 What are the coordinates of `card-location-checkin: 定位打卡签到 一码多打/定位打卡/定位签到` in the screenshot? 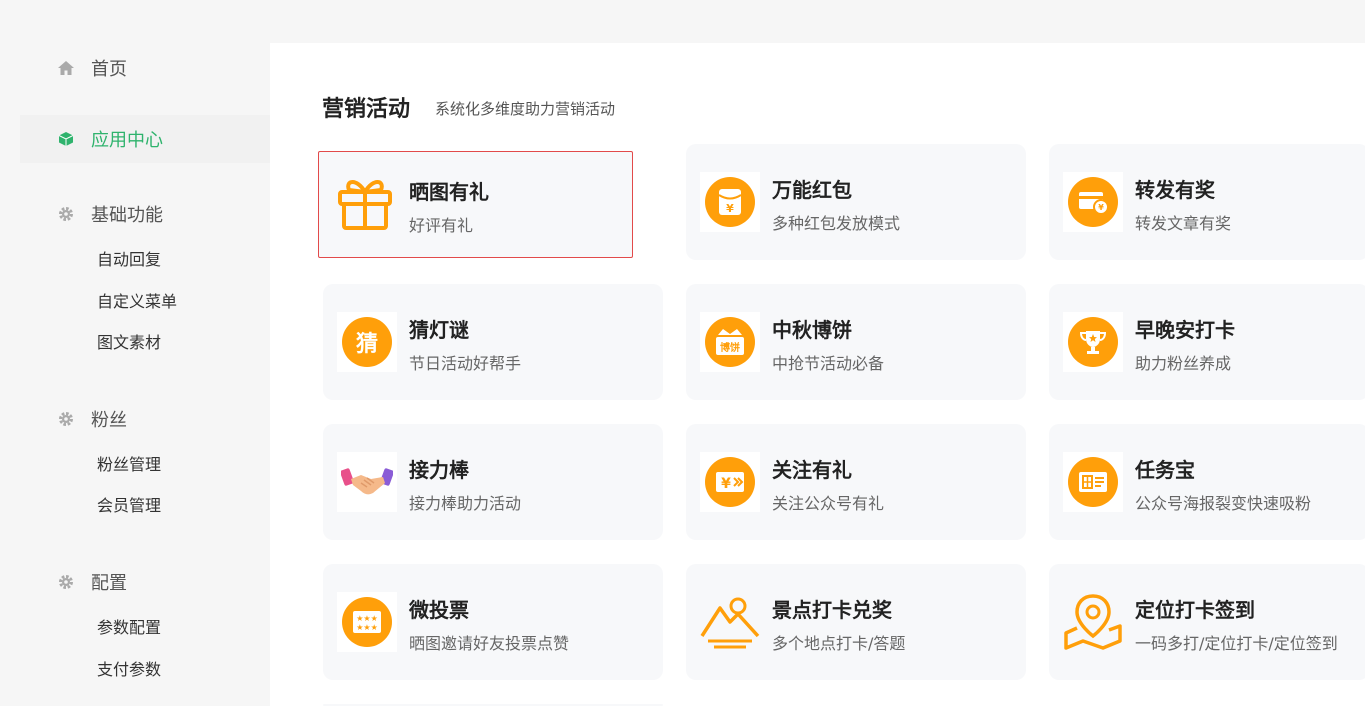 It's located at (1207, 622).